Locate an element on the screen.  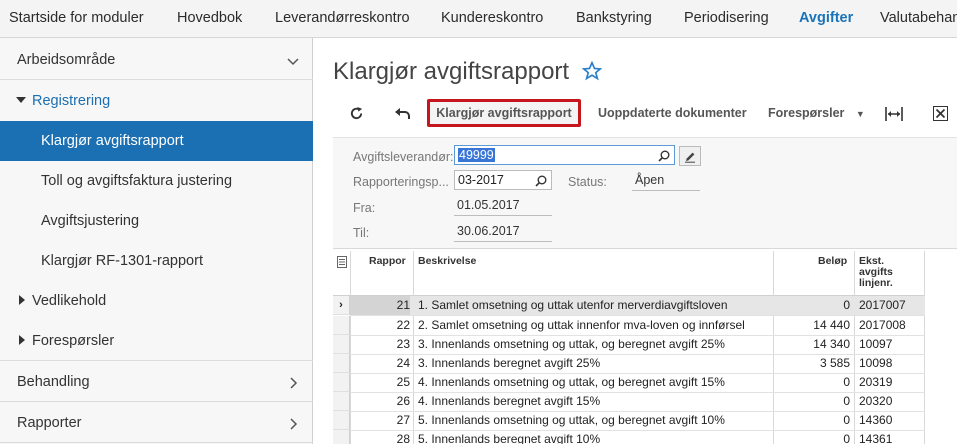
sidebar-item-rf1301: Klargjør RF-1301-rapport is located at coordinates (156, 261).